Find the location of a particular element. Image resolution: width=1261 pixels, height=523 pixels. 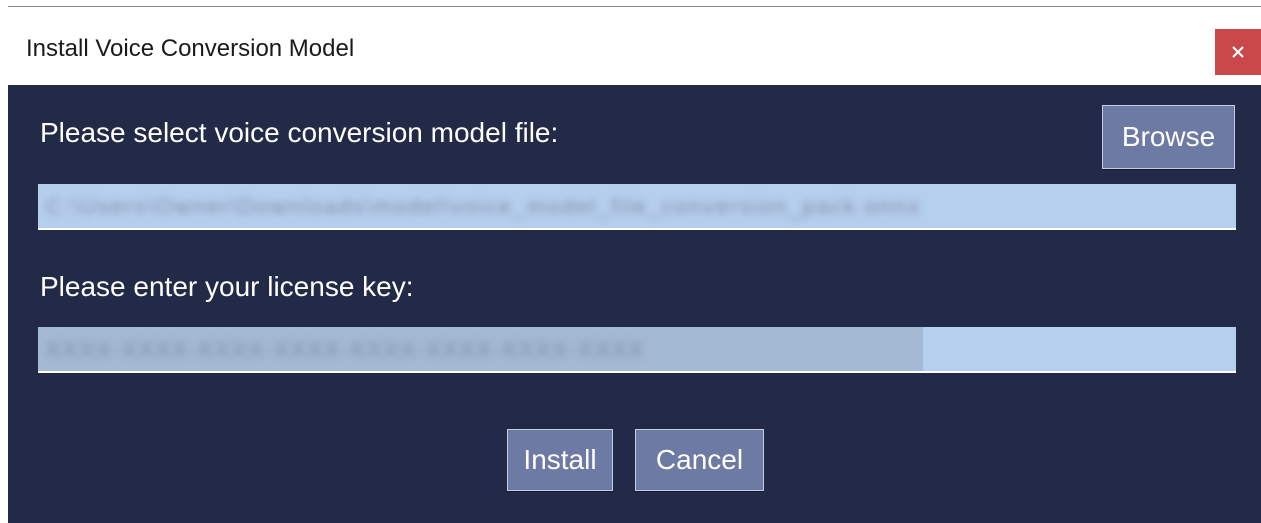

license-key-field: XXXX-XXXX-XXXX-XXXX-XXXX-XXXX-XXXX-XXXX is located at coordinates (637, 350).